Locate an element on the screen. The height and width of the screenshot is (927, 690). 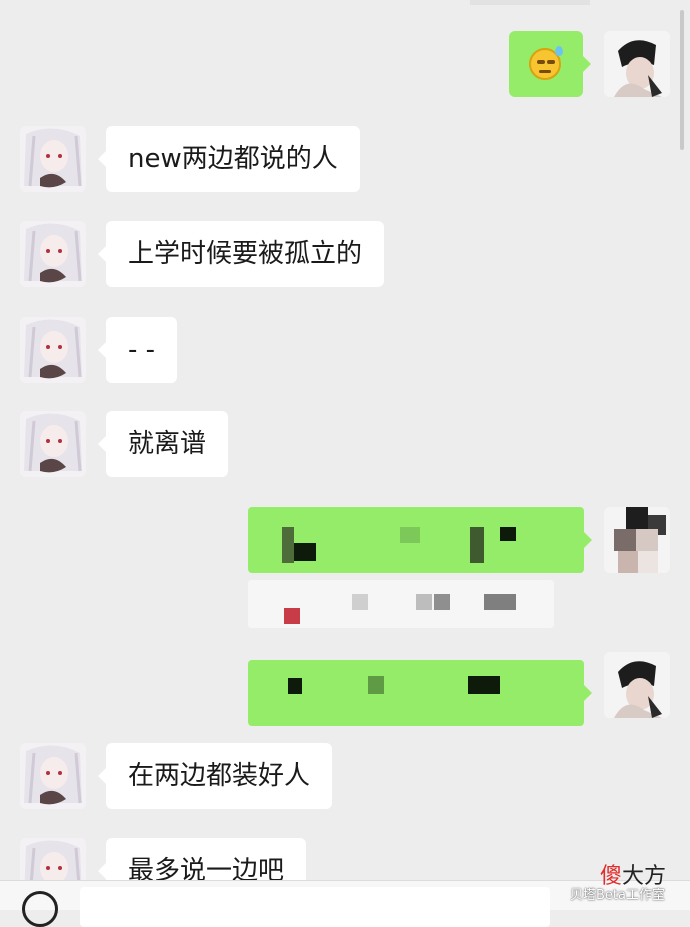
self-avatar-pixelated is located at coordinates (637, 540).